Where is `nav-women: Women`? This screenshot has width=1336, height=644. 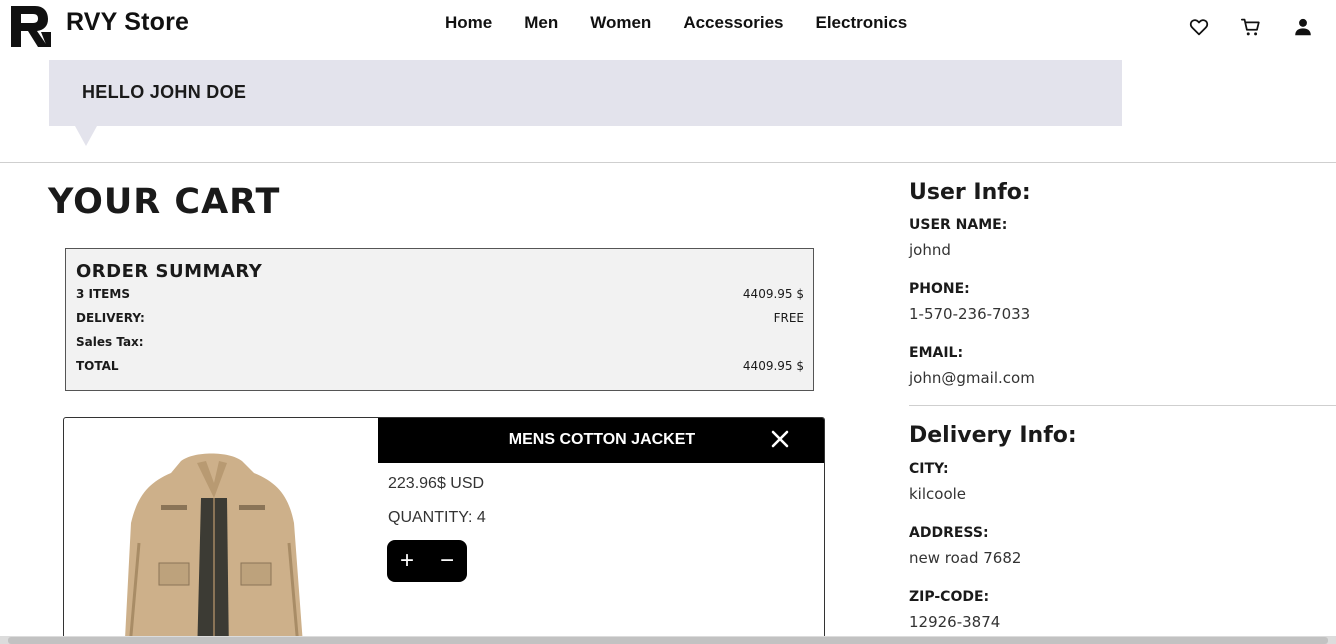
nav-women: Women is located at coordinates (620, 23).